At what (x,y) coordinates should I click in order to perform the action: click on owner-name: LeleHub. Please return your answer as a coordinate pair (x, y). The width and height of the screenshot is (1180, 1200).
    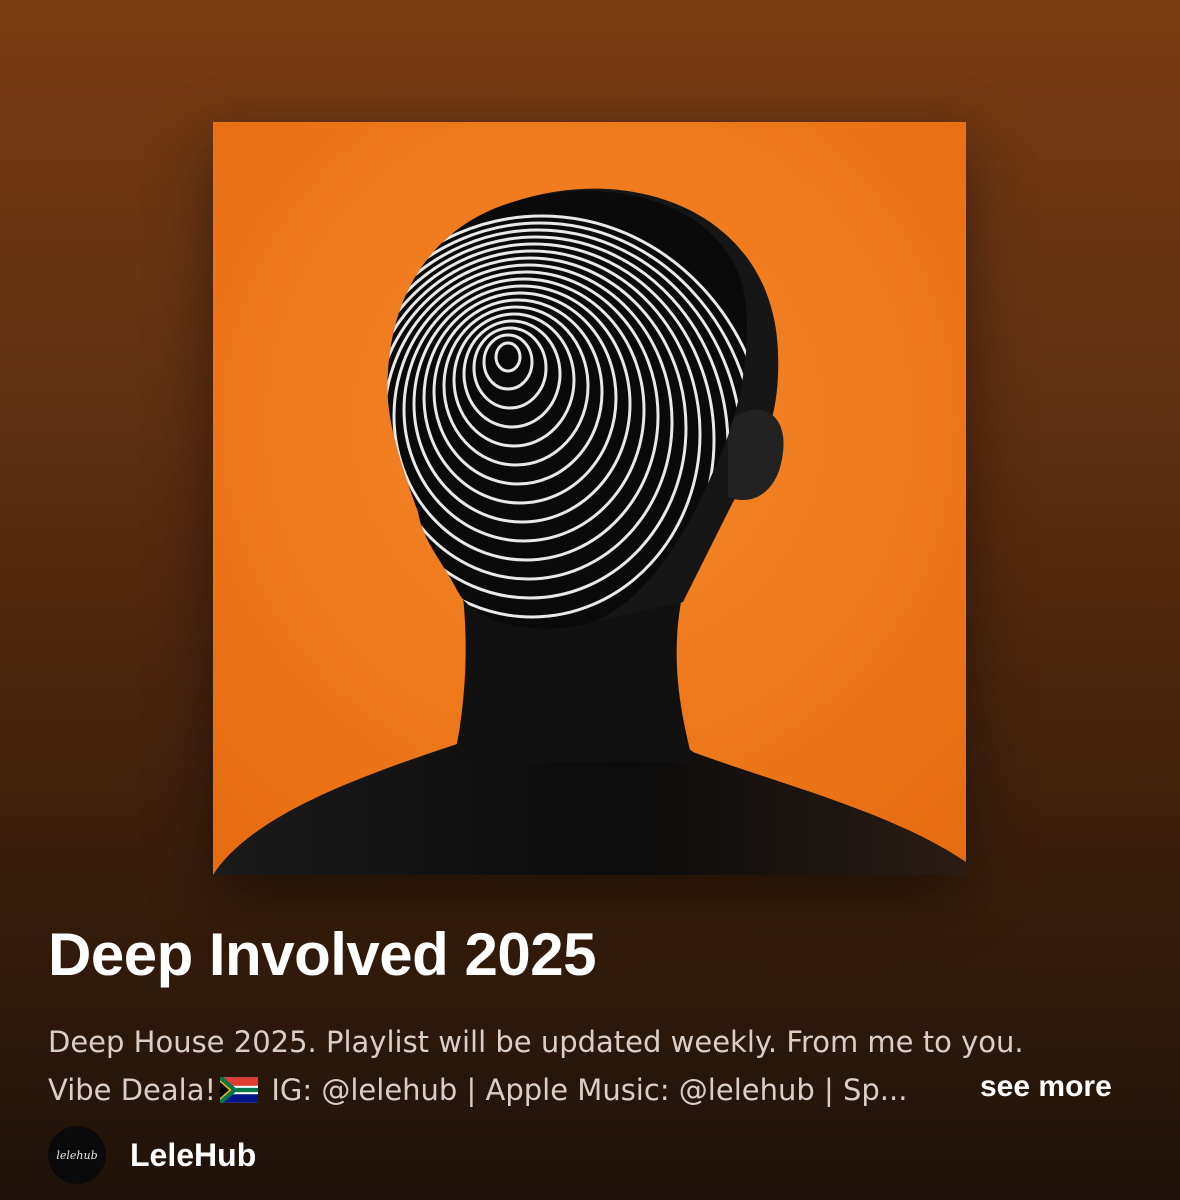
    Looking at the image, I should click on (193, 1155).